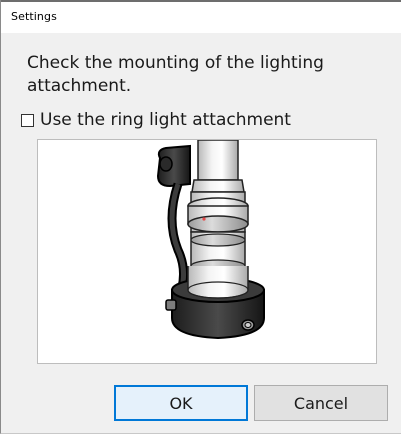 This screenshot has height=434, width=401. I want to click on ring-light-checkbox, so click(27, 120).